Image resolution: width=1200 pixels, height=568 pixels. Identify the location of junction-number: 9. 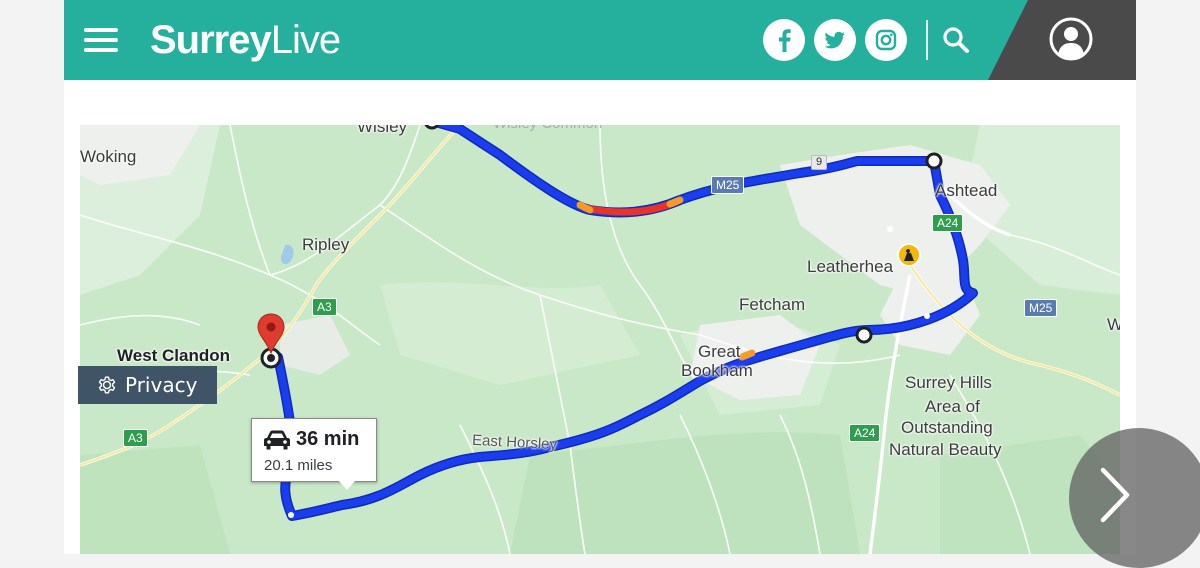
(819, 162).